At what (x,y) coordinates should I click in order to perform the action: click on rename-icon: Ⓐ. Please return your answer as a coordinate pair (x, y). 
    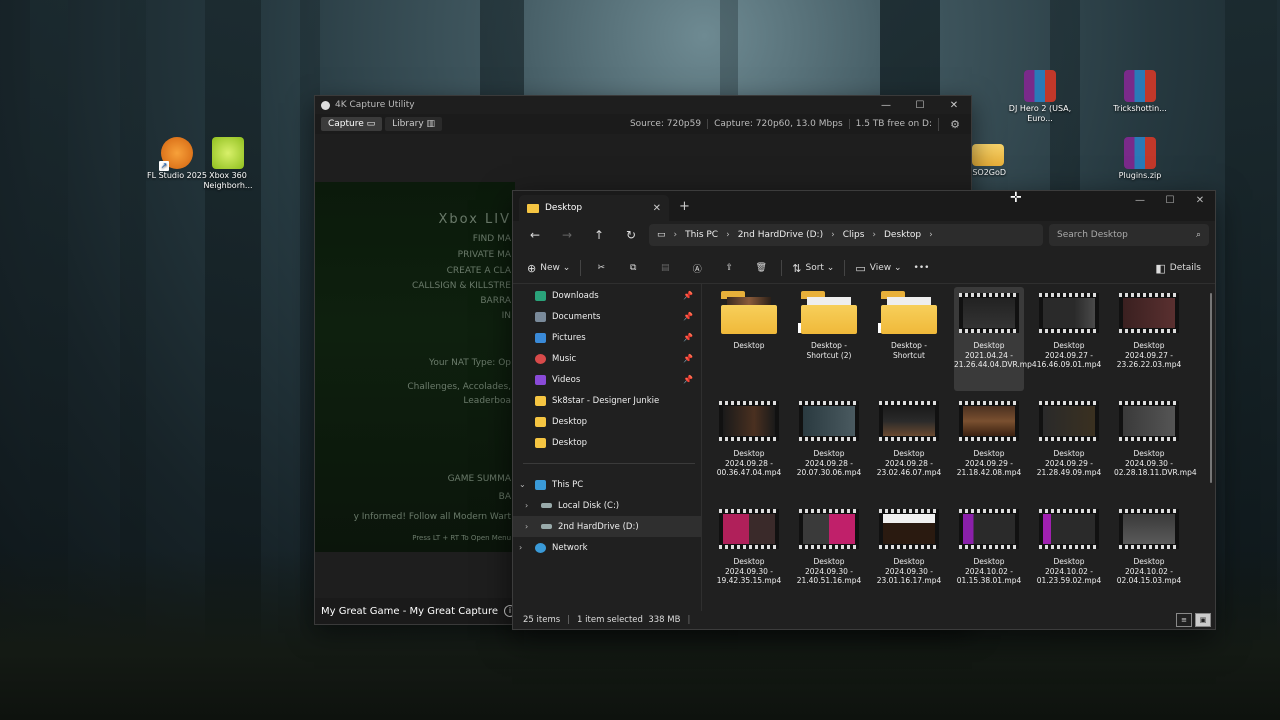
    Looking at the image, I should click on (697, 268).